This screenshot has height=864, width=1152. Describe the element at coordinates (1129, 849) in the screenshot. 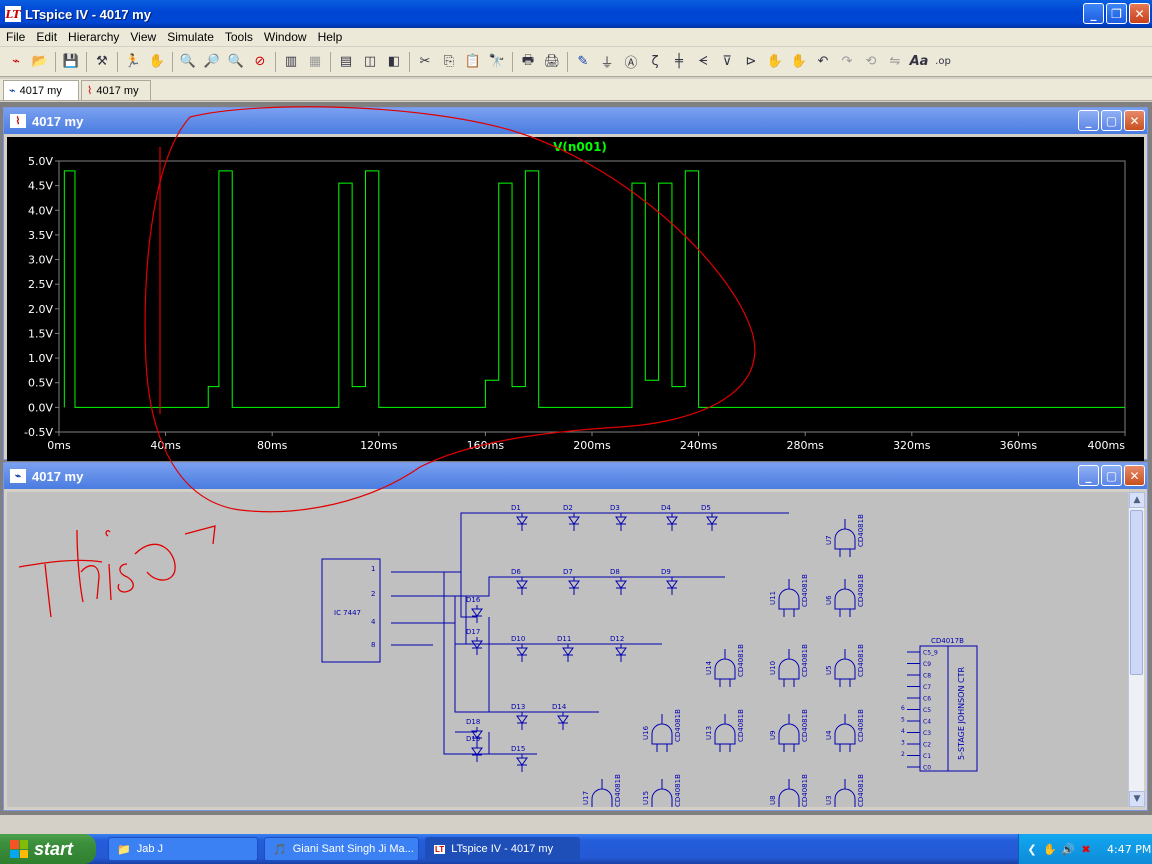

I see `clock: 4:47 PM` at that location.